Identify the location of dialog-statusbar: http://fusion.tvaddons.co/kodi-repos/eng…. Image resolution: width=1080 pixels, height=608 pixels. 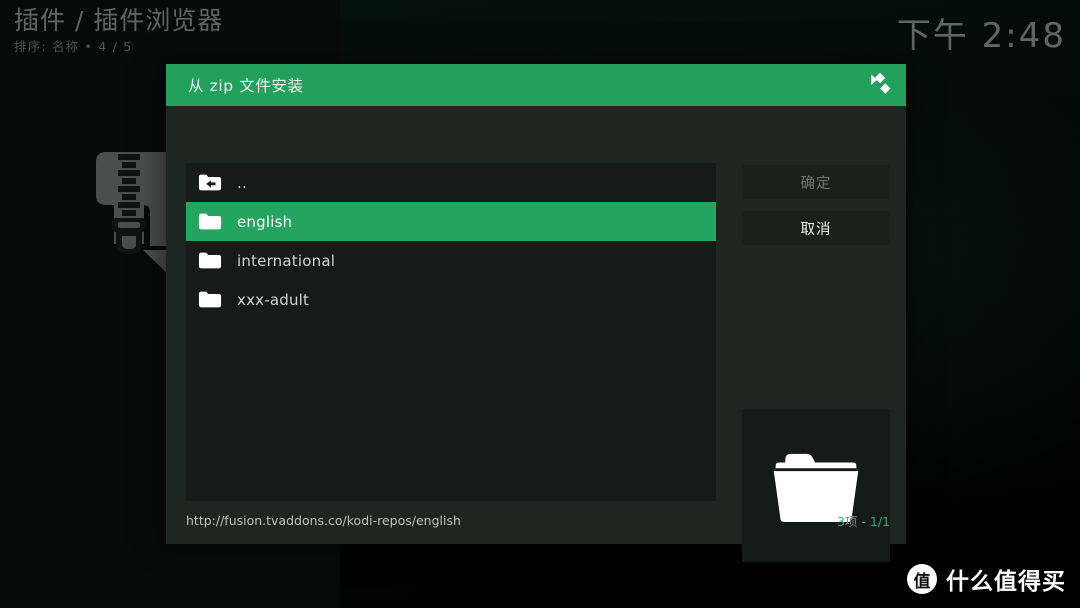
(538, 520).